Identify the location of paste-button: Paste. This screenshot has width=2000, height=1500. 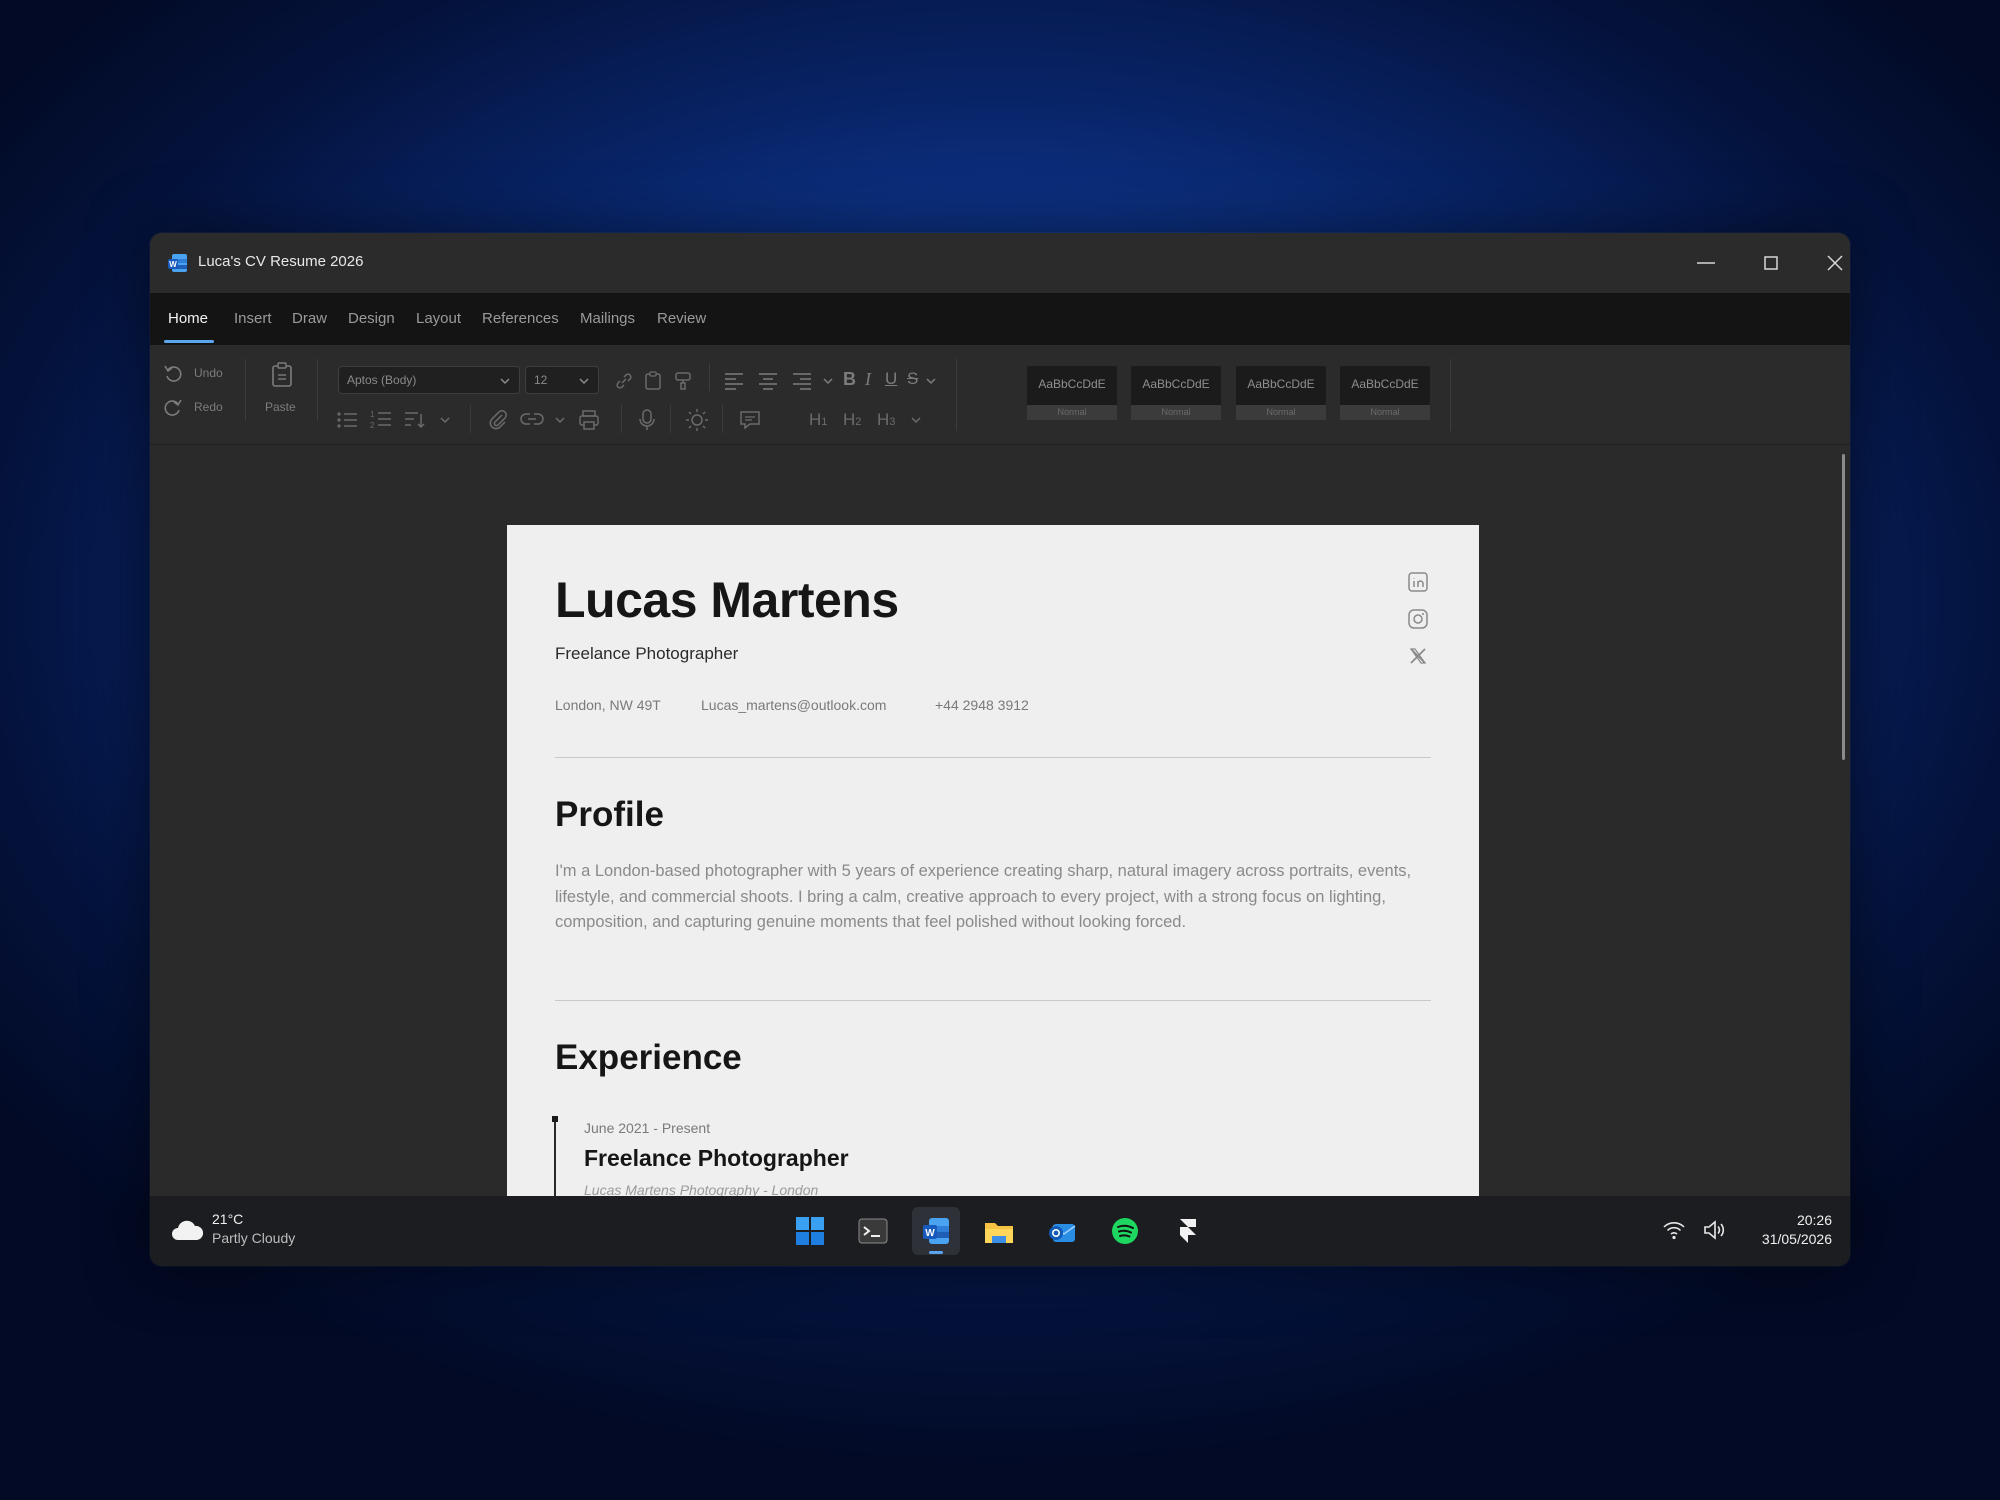
(282, 391).